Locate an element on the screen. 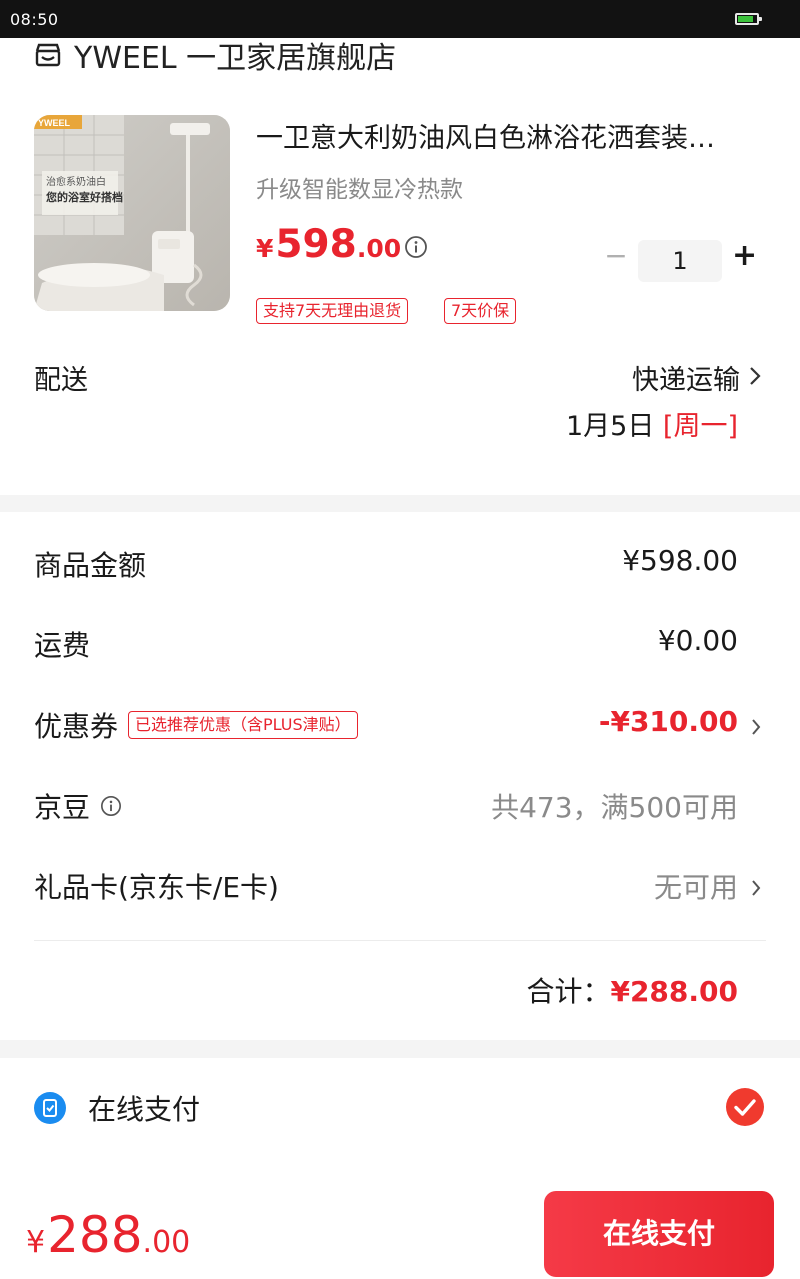  bottom-price-integer: 288 is located at coordinates (95, 1235).